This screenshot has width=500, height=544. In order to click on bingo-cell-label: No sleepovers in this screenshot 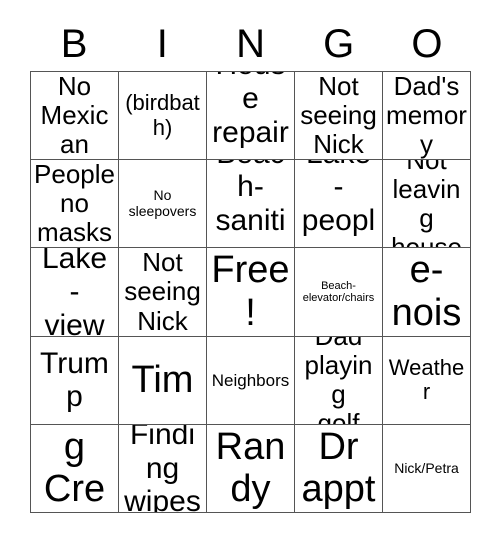, I will do `click(162, 203)`.